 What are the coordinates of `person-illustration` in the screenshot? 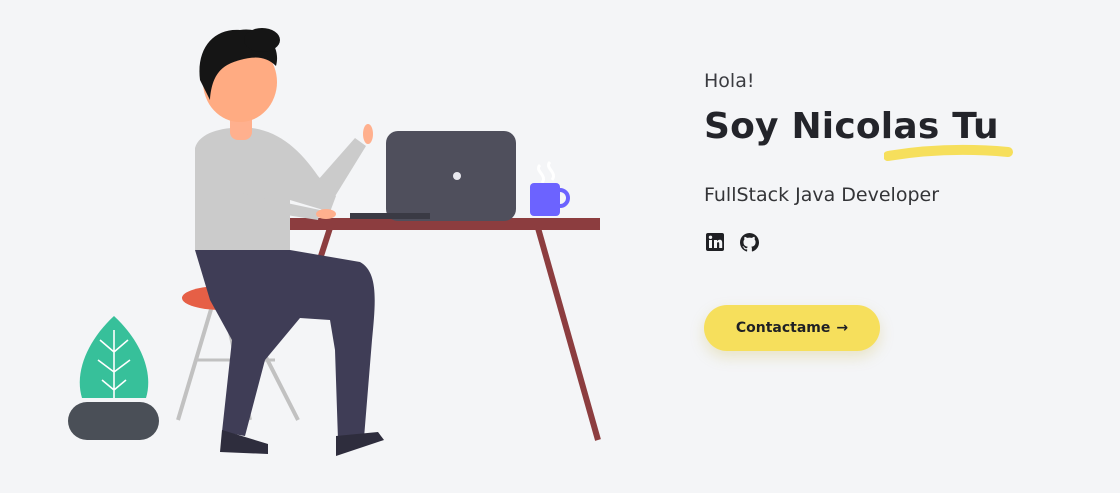 It's located at (289, 242).